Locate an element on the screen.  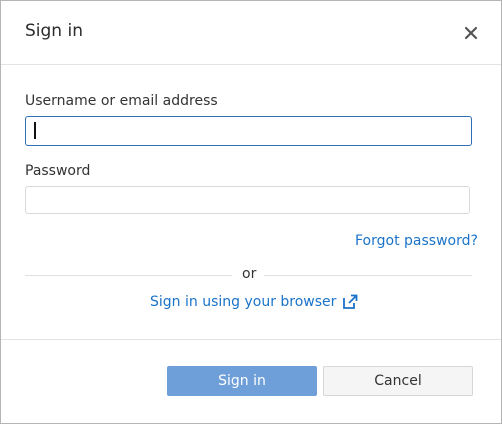
password-label: Password is located at coordinates (58, 171).